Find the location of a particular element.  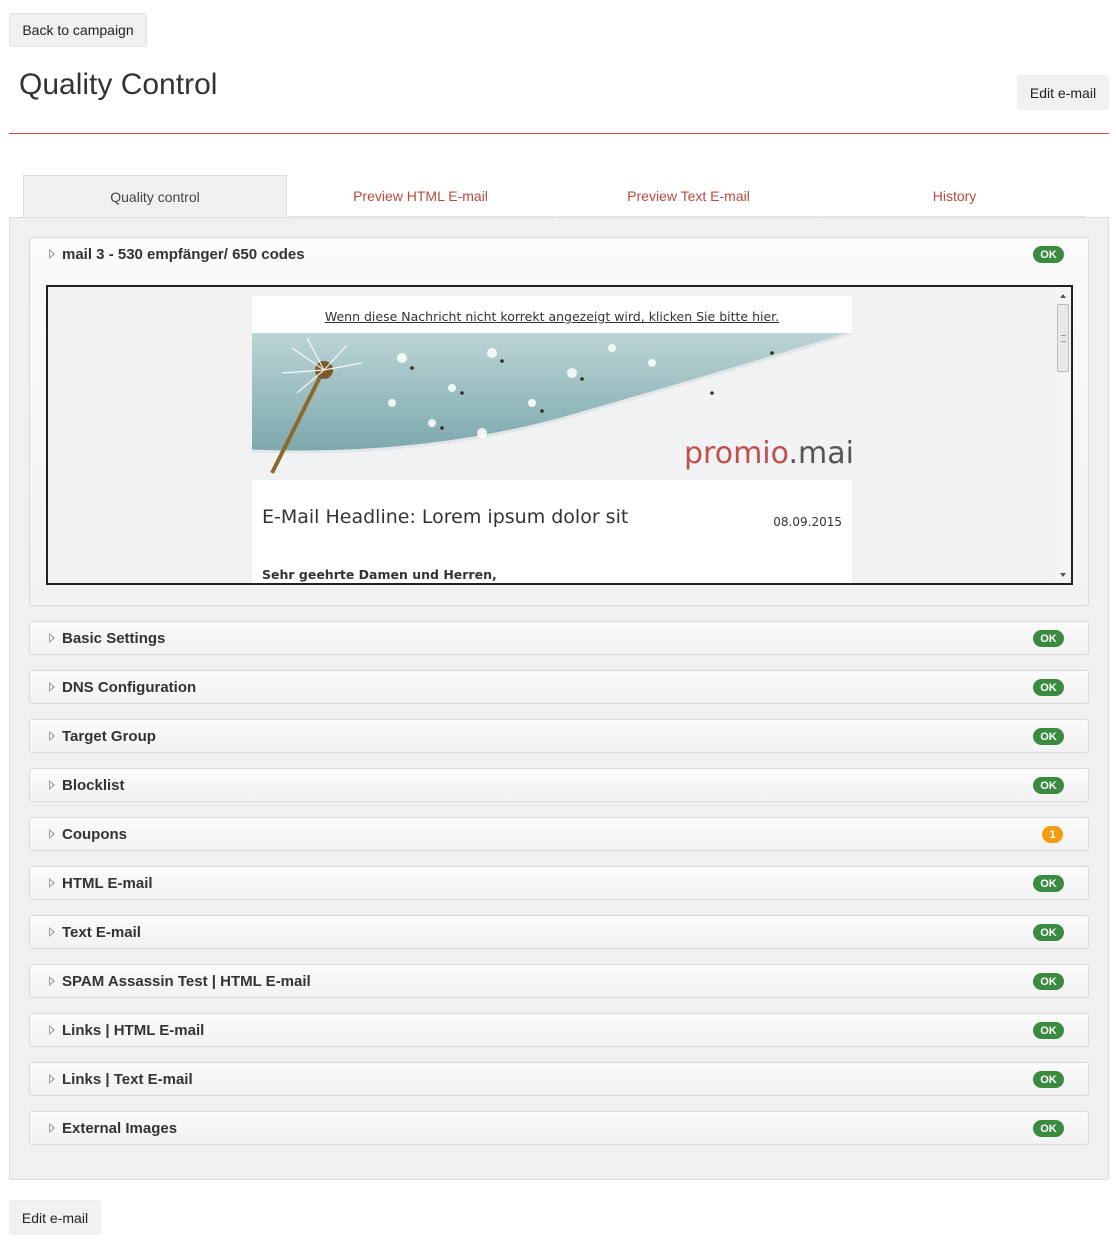

check-label: Blocklist is located at coordinates (93, 785).